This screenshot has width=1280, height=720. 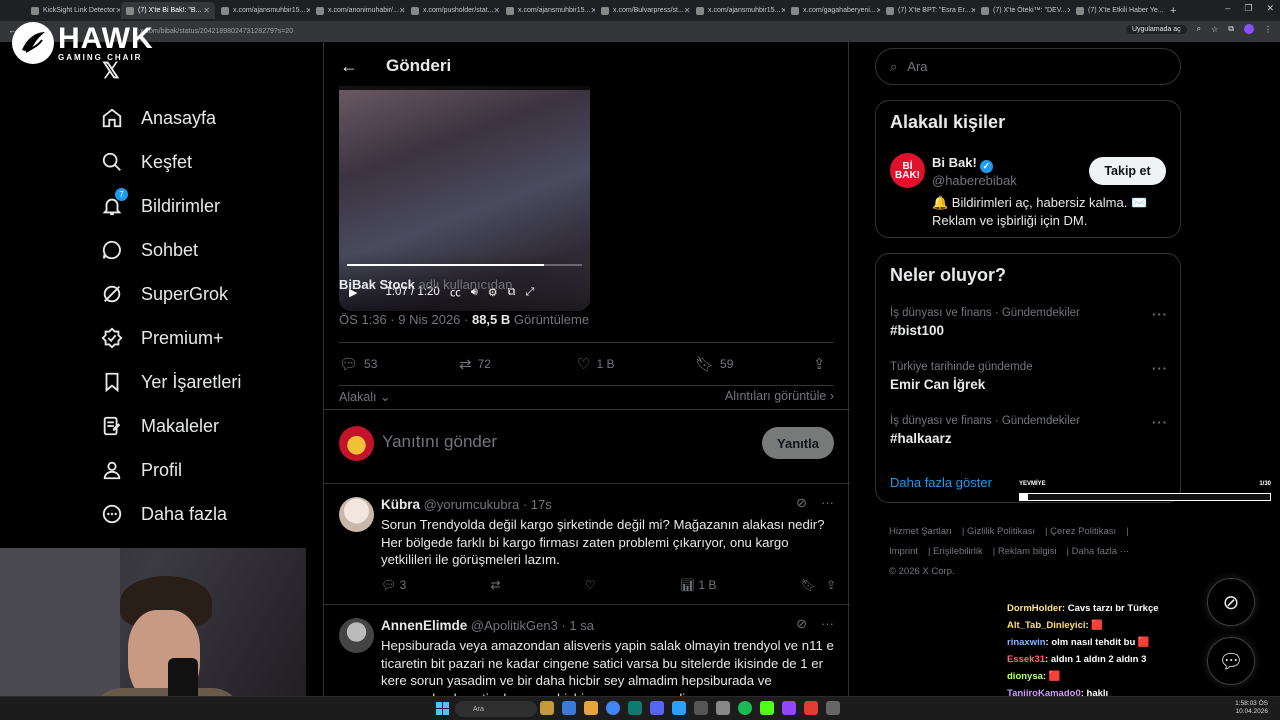 What do you see at coordinates (1248, 8) in the screenshot?
I see `maximize-icon: ❐` at bounding box center [1248, 8].